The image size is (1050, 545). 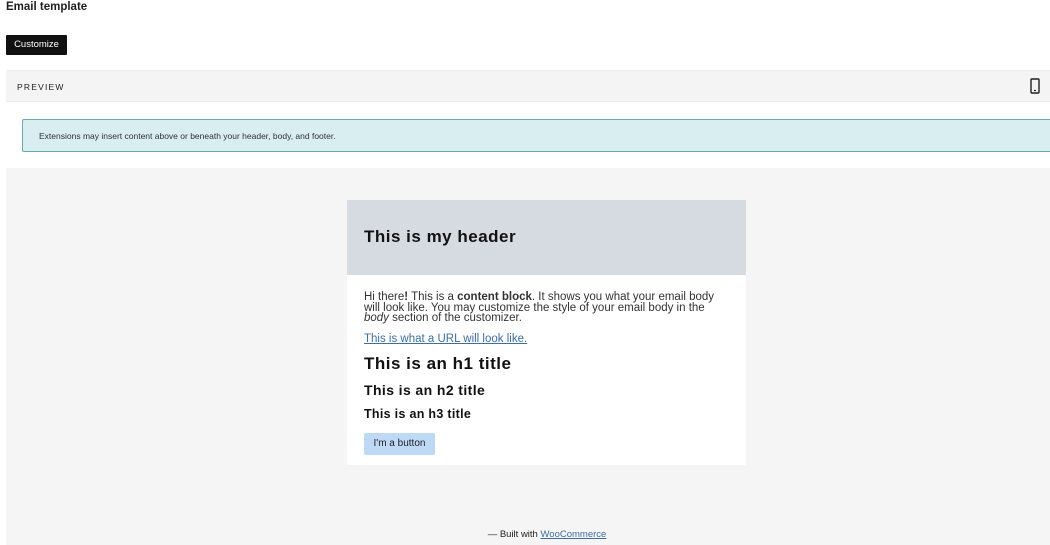 I want to click on email-footer: — Built with WooCommerce, so click(x=528, y=534).